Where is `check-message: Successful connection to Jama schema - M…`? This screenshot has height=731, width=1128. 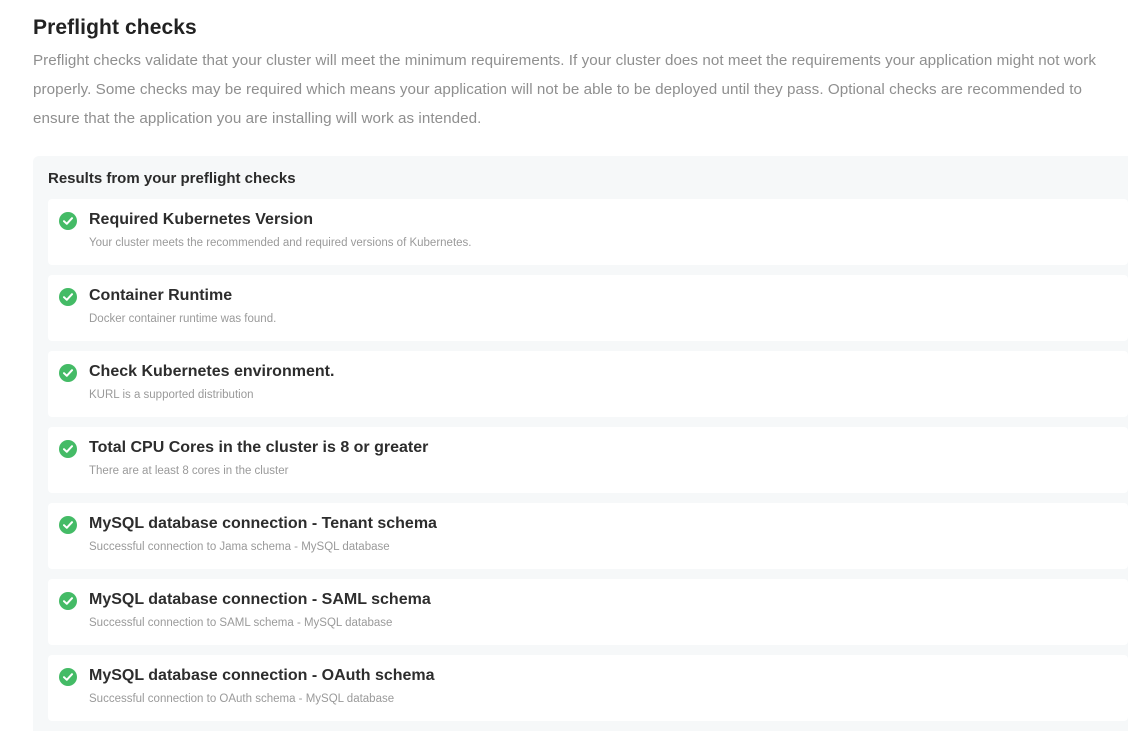
check-message: Successful connection to Jama schema - M… is located at coordinates (239, 547).